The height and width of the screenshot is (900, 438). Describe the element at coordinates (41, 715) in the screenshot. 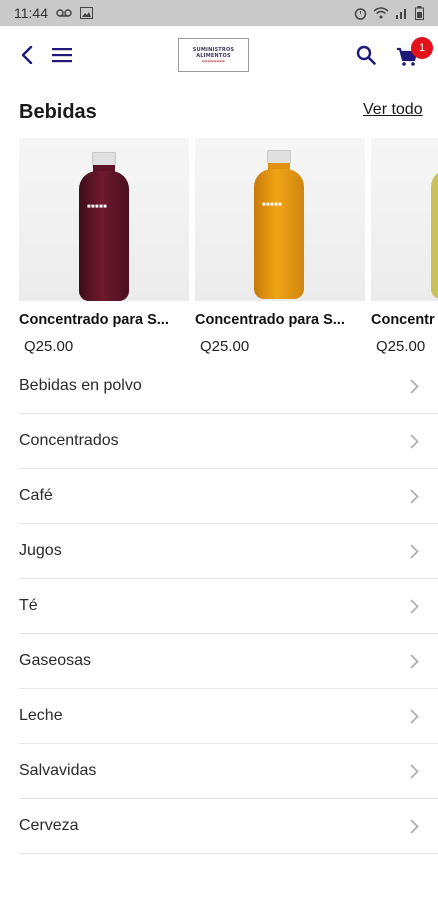

I see `category-label: Leche` at that location.